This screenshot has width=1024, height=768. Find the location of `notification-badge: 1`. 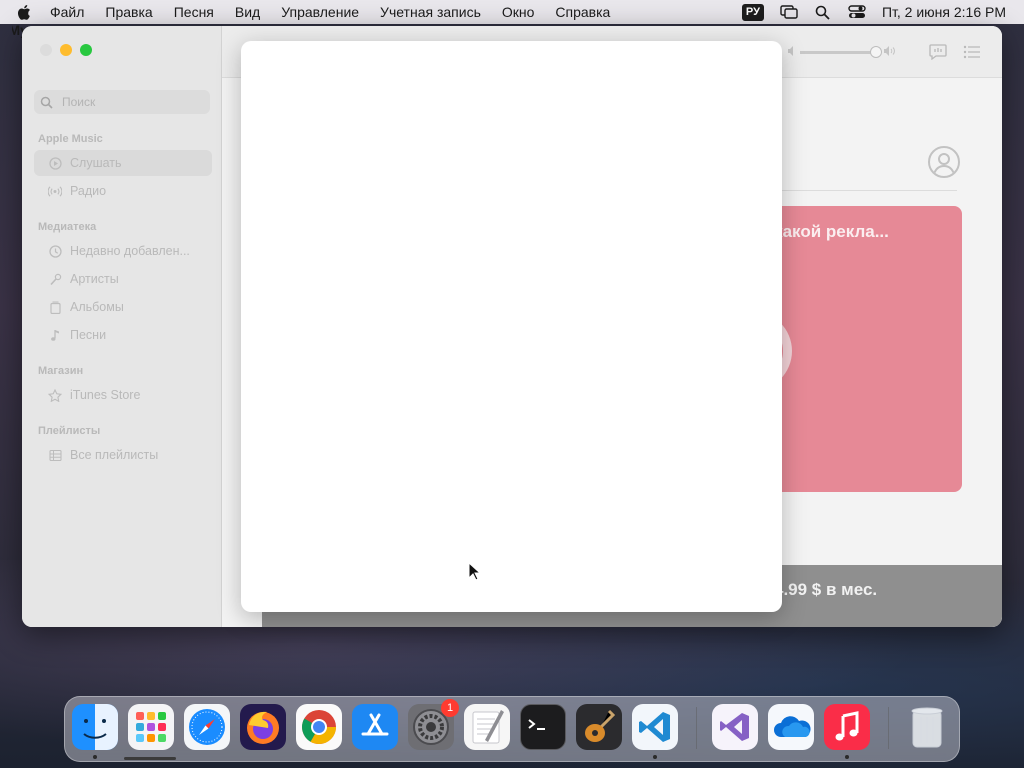

notification-badge: 1 is located at coordinates (450, 708).